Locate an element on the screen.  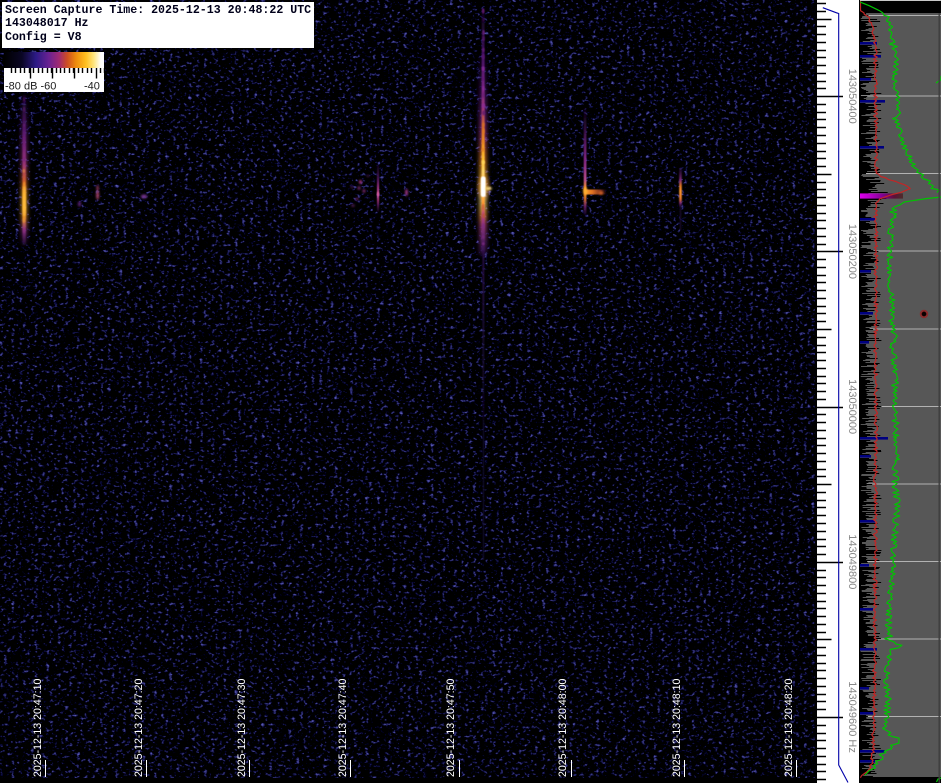
svg-text: 143049600 Hz is located at coordinates (852, 717).